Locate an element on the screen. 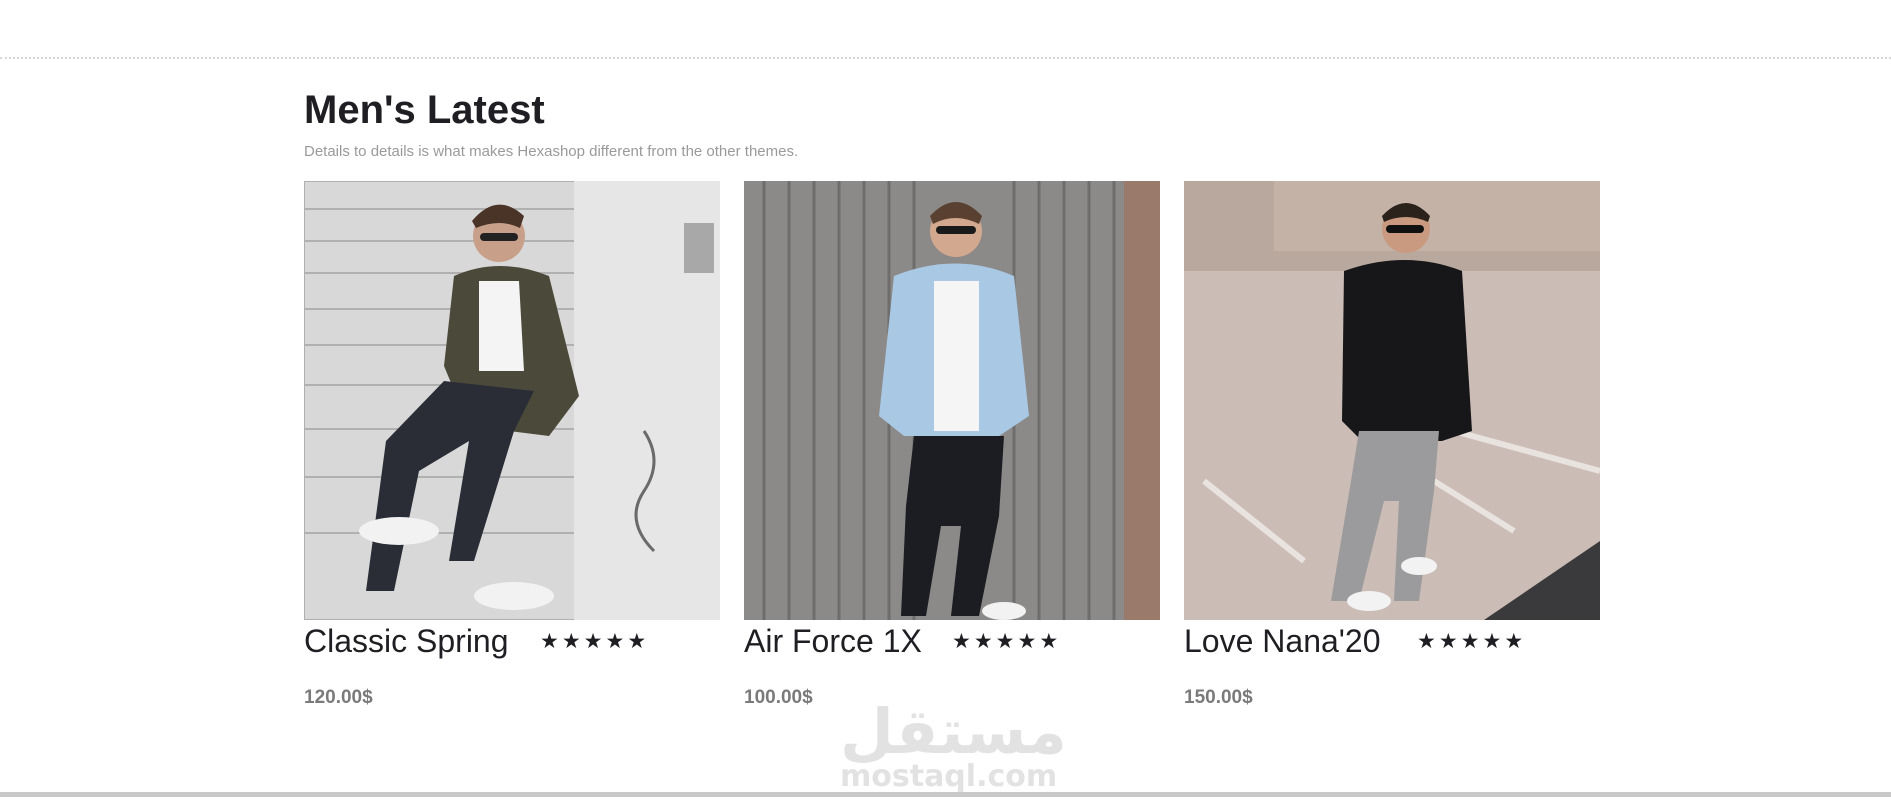 The height and width of the screenshot is (804, 1891). product-name: Classic Spring is located at coordinates (406, 641).